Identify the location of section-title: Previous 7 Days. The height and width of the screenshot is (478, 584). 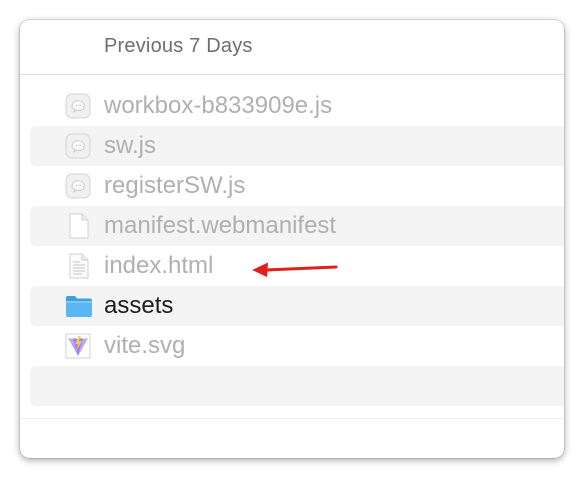
(178, 46).